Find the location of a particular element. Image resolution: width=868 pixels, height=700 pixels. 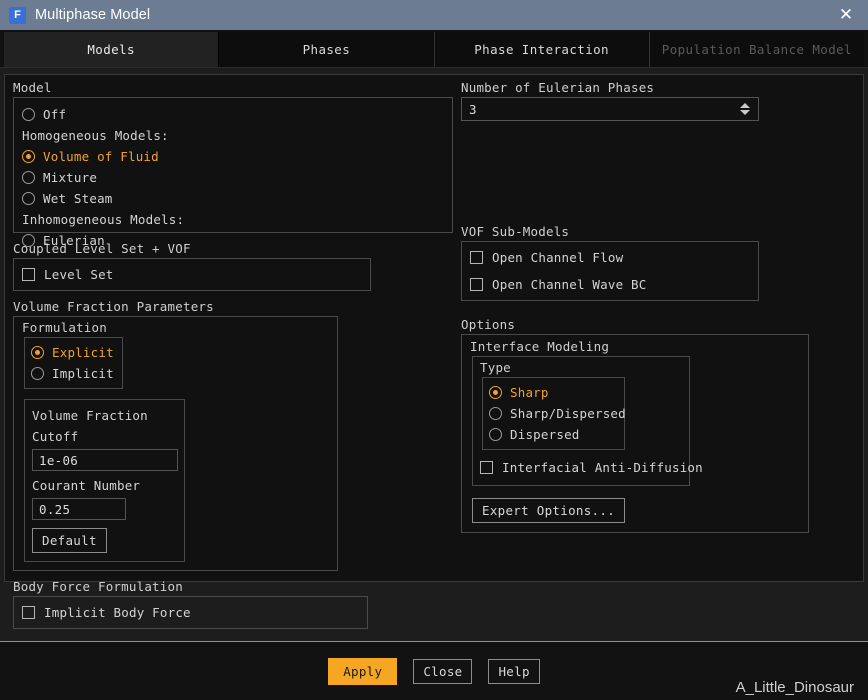

checkbox-label: Open Channel Flow is located at coordinates (558, 257).